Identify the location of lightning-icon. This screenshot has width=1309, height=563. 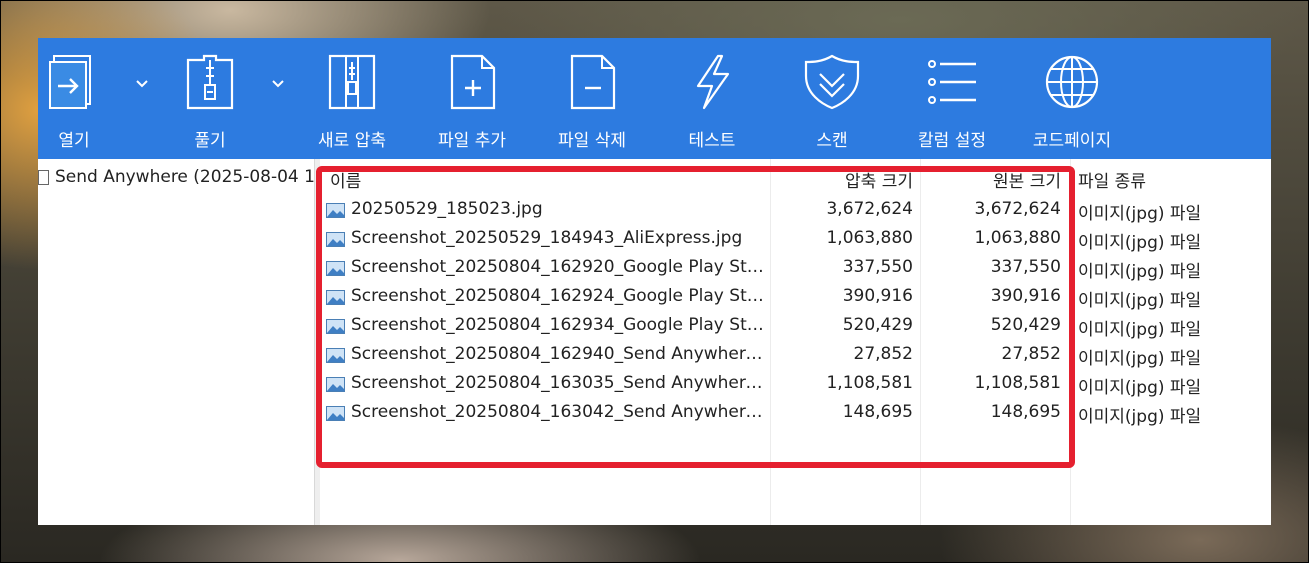
(713, 82).